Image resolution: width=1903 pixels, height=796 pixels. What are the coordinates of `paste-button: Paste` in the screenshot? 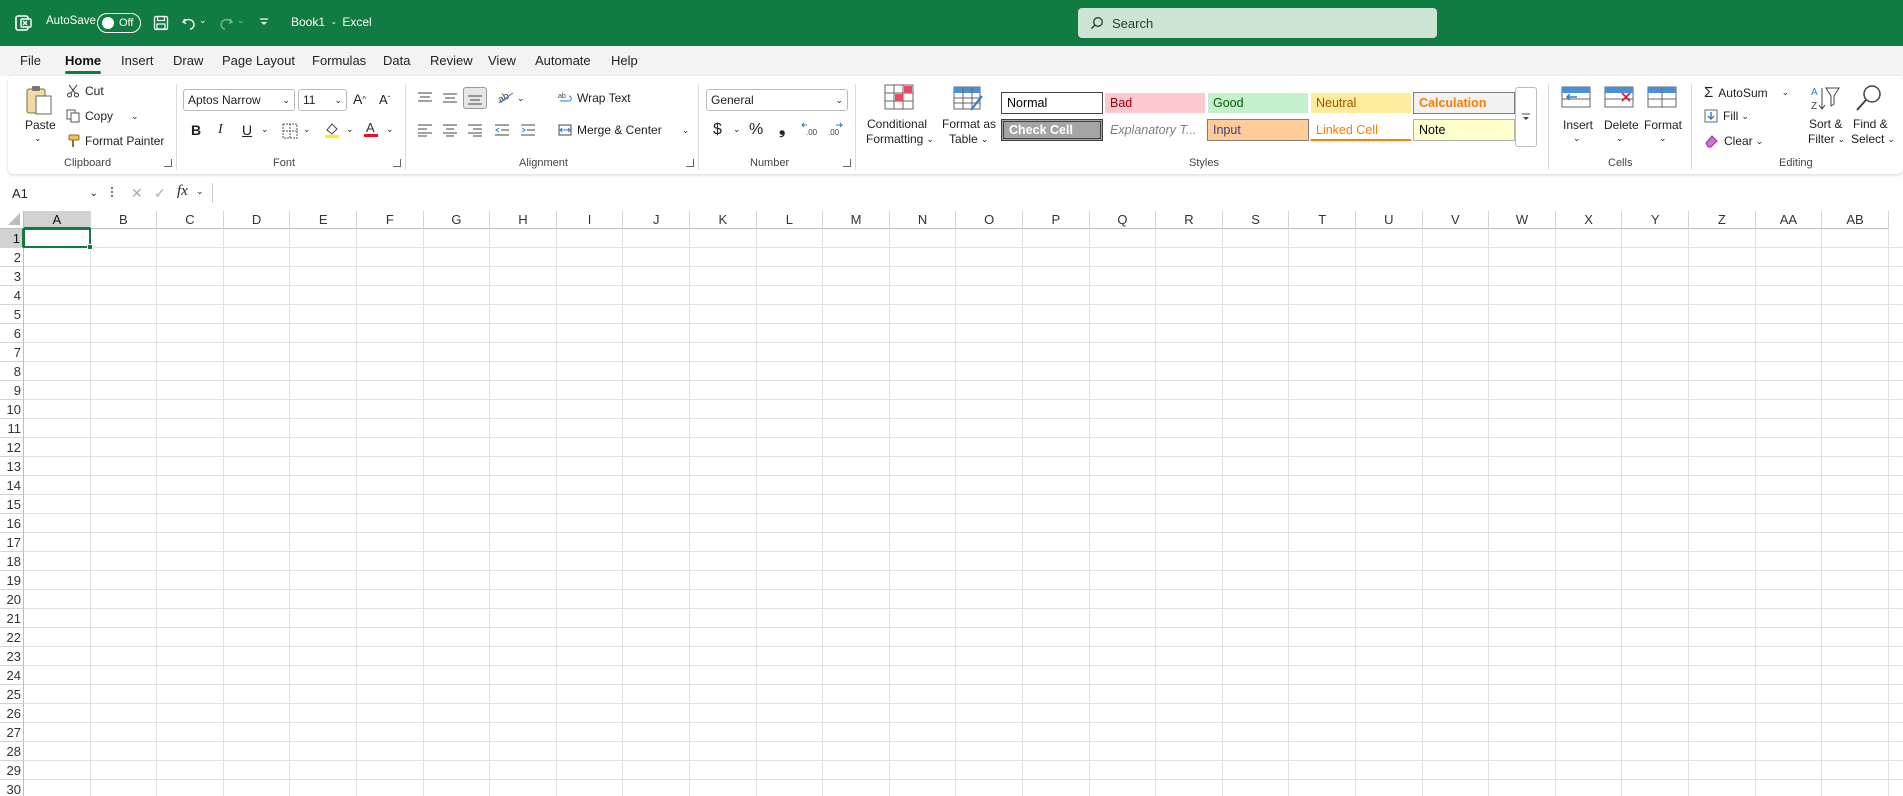 It's located at (40, 125).